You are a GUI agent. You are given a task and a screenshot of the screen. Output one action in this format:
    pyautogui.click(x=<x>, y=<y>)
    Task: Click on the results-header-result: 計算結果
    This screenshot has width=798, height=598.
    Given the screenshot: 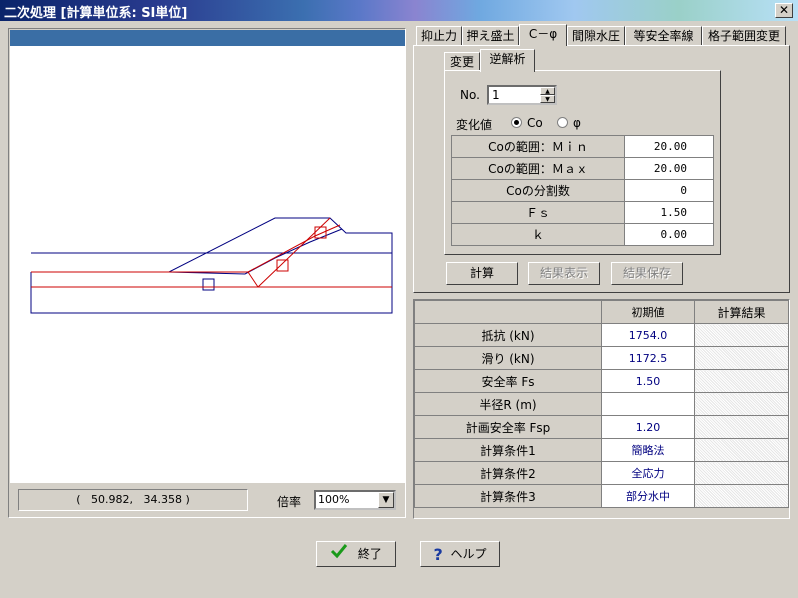 What is the action you would take?
    pyautogui.click(x=741, y=312)
    